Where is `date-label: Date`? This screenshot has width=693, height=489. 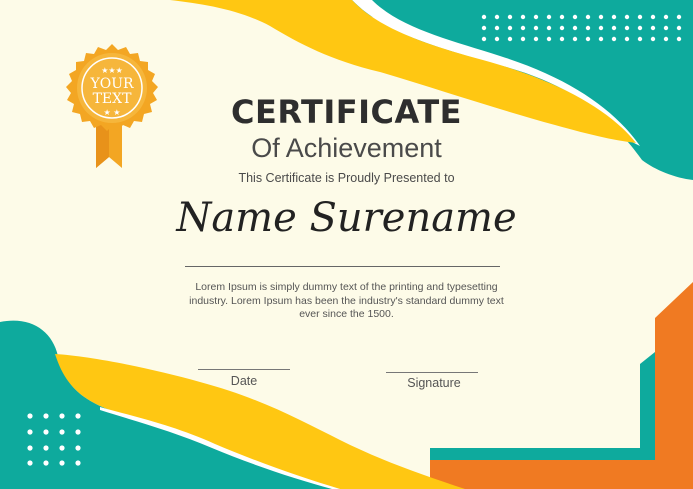
date-label: Date is located at coordinates (244, 381).